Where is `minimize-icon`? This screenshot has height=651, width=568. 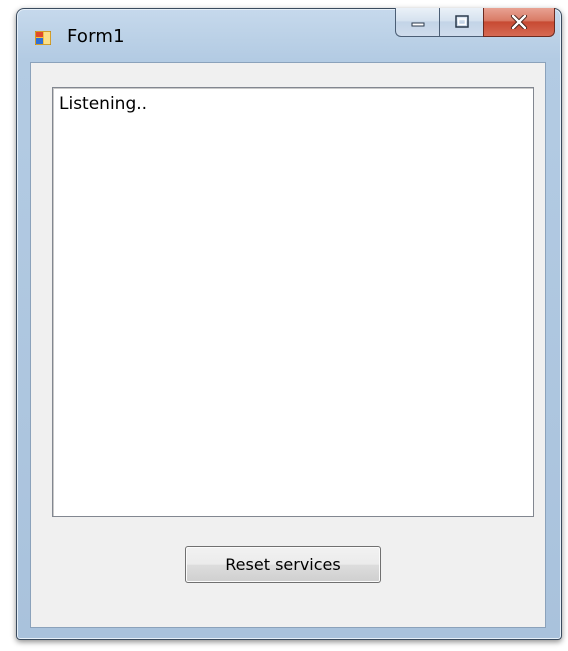 minimize-icon is located at coordinates (417, 24).